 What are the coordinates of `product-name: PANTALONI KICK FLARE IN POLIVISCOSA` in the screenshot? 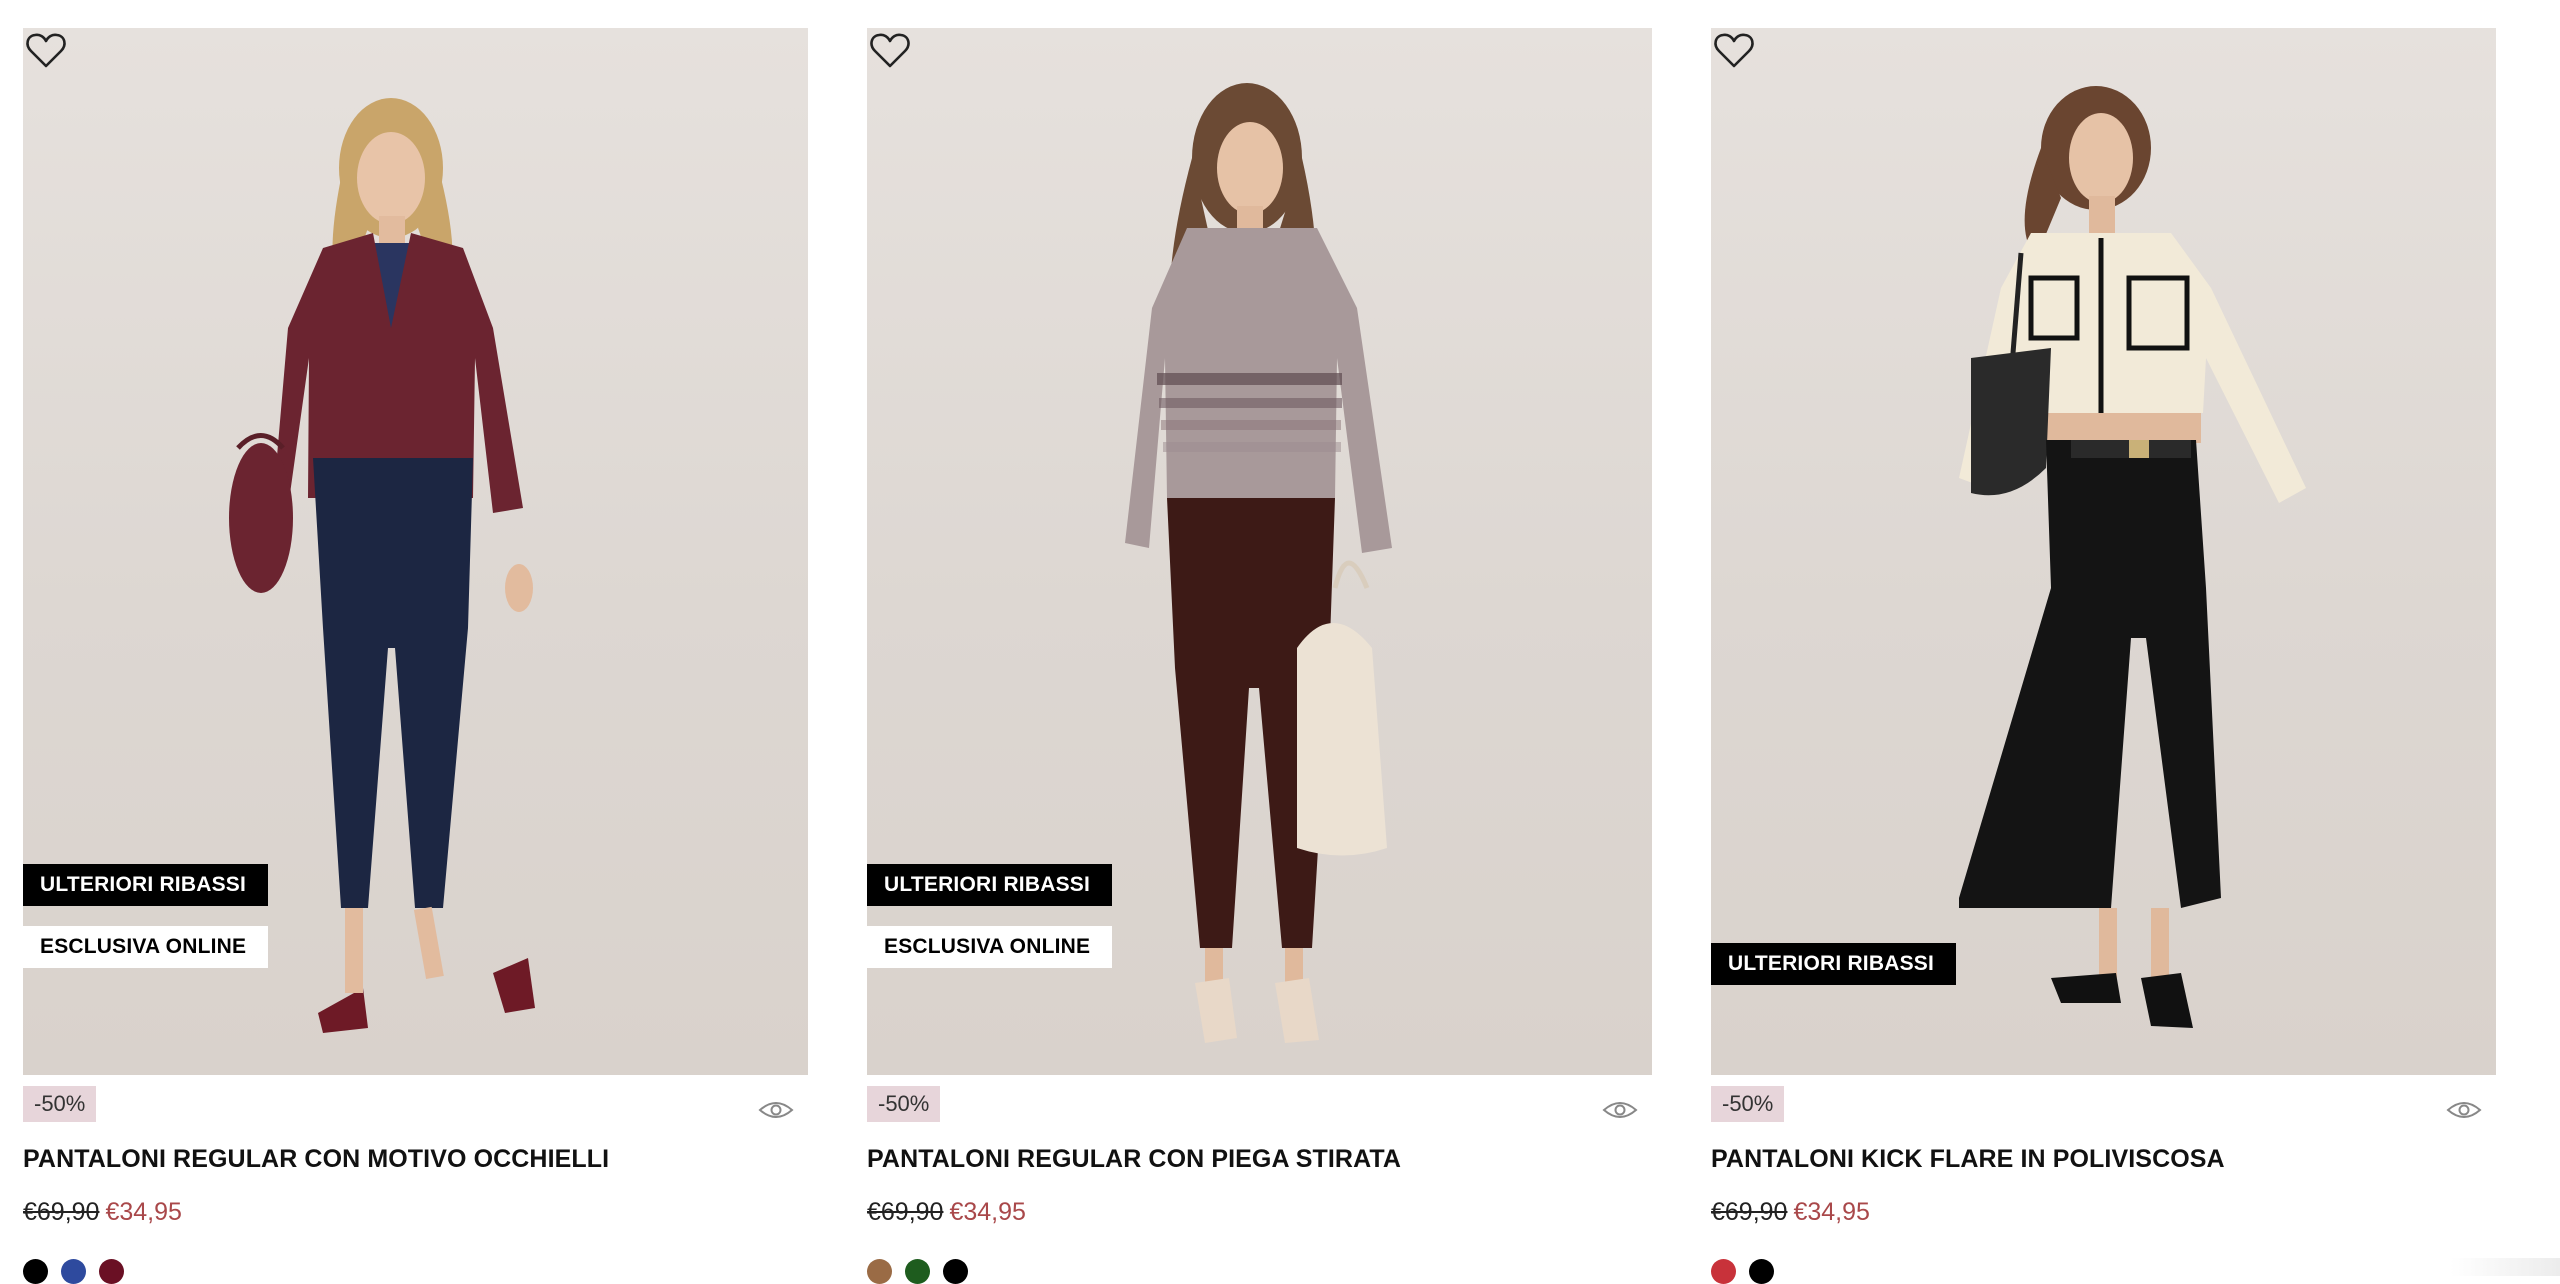 It's located at (1968, 1159).